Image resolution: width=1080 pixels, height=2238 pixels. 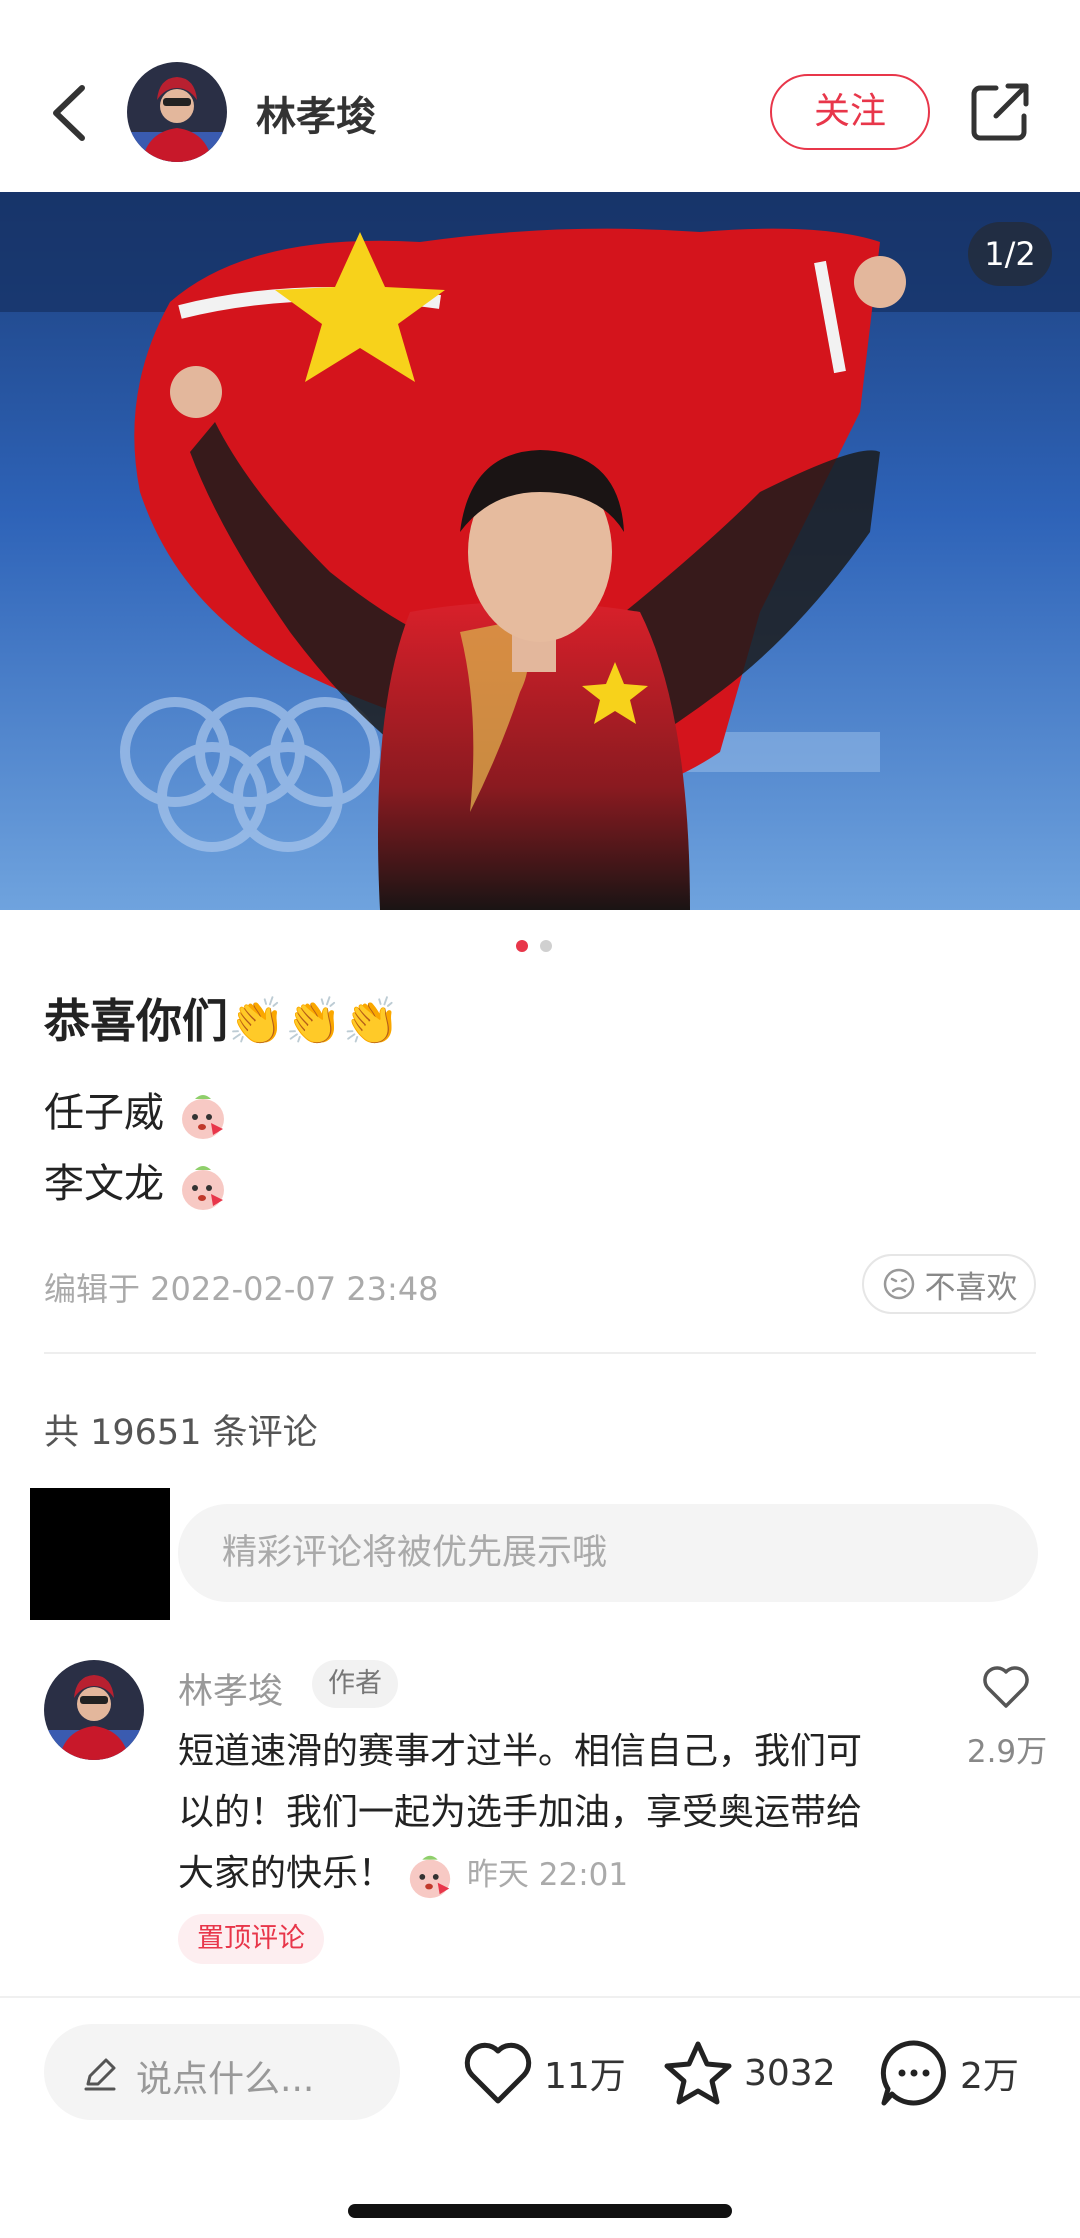 I want to click on photo-counter-badge: 1/2, so click(x=1010, y=254).